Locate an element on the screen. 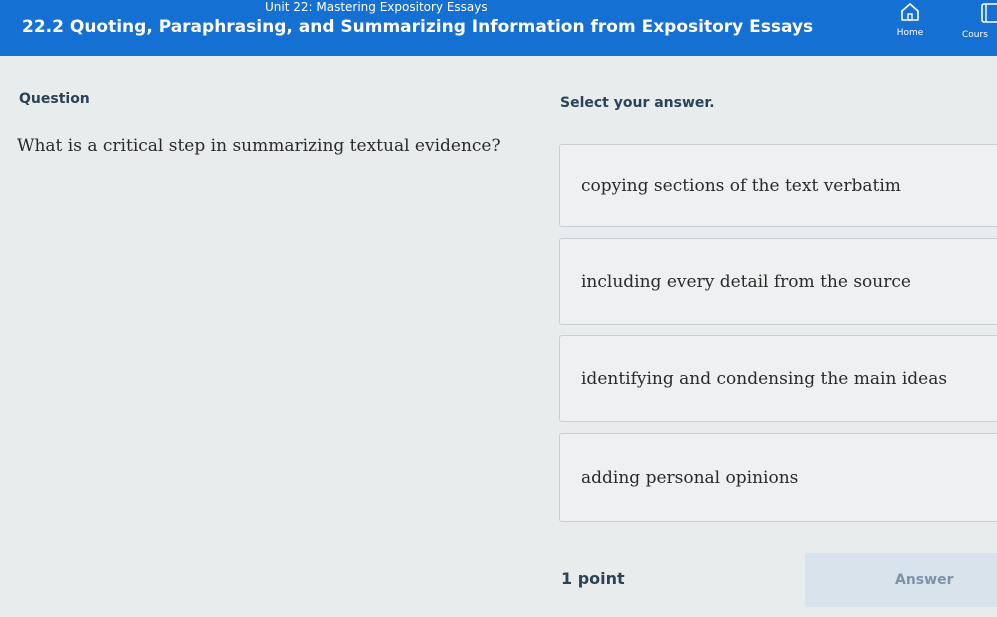 The width and height of the screenshot is (997, 617). nav-home-button: Home is located at coordinates (910, 24).